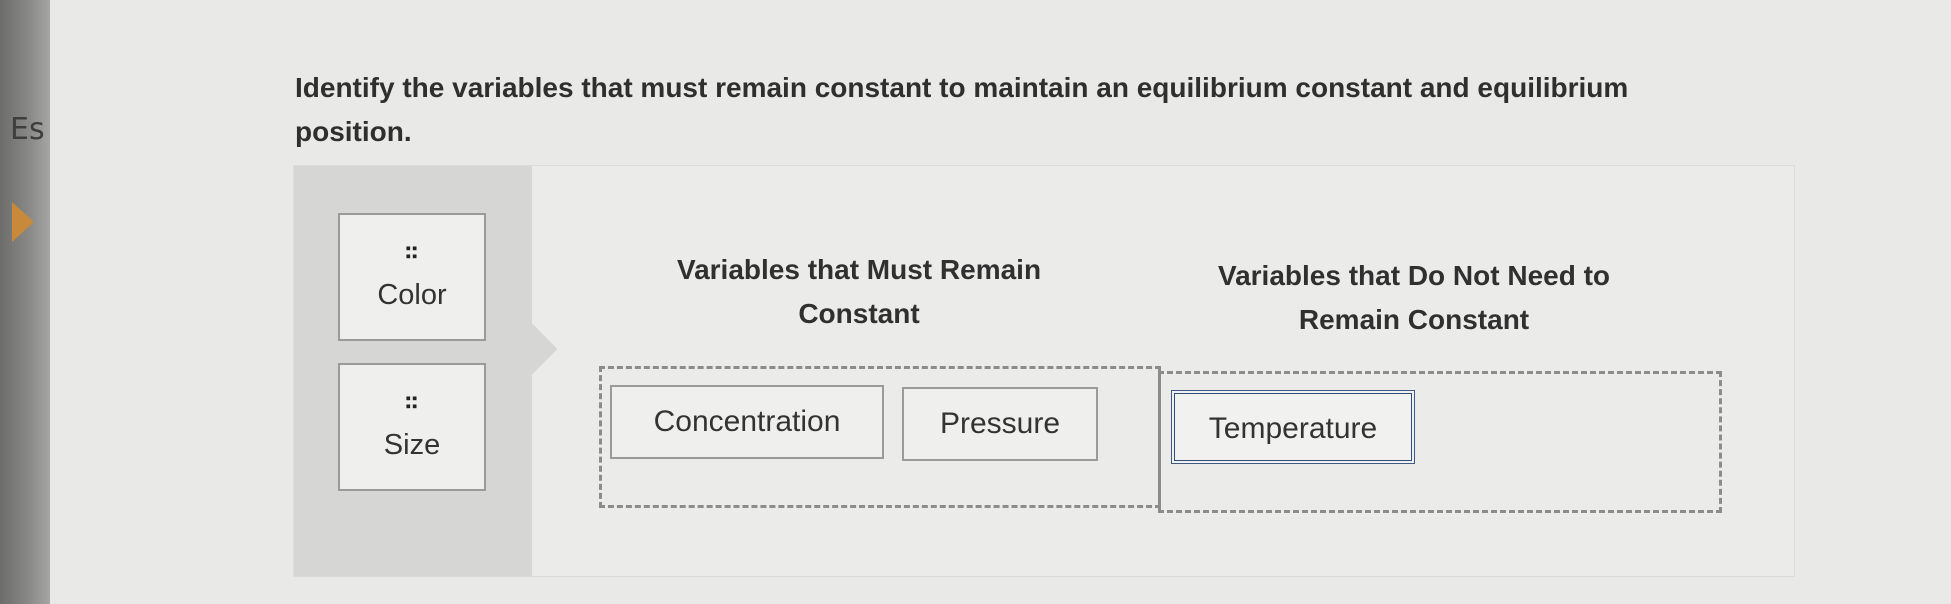 The image size is (1951, 604). I want to click on left-rail: Es, so click(25, 302).